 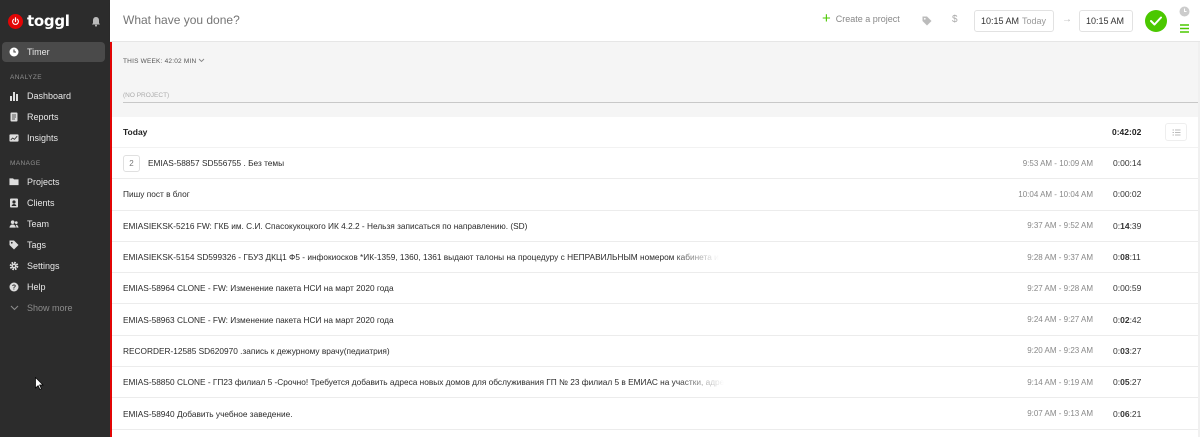 What do you see at coordinates (41, 202) in the screenshot?
I see `sidebar-item-label: Clients` at bounding box center [41, 202].